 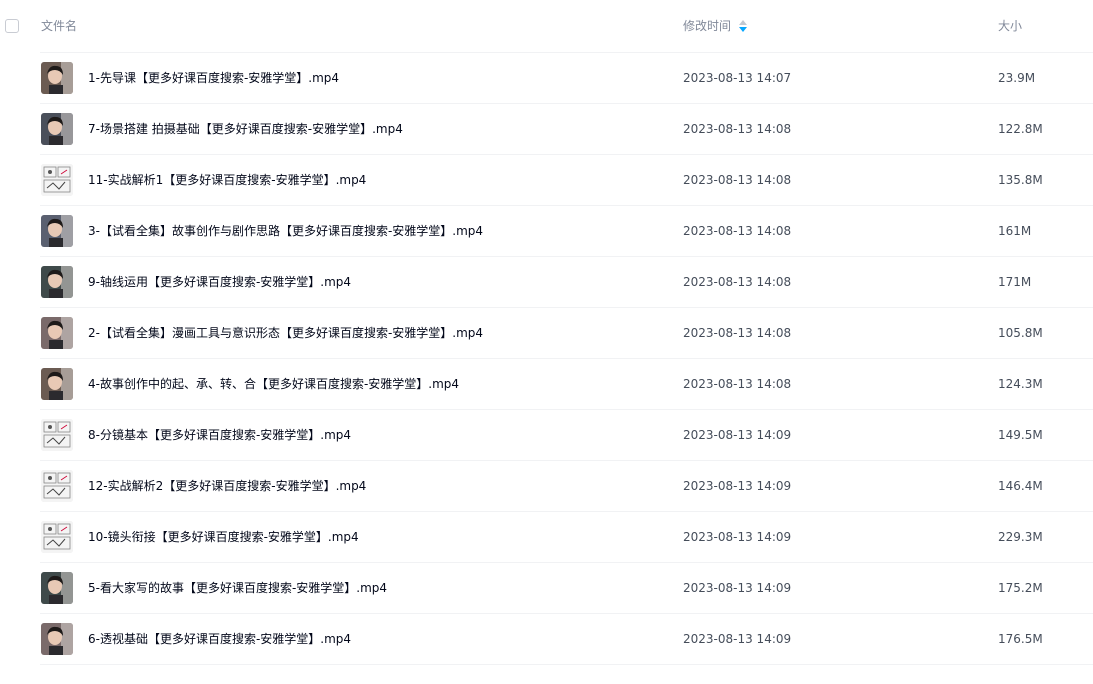 I want to click on file-name: 6-透视基础【更多好课百度搜索-安雅学堂】.mp4, so click(x=219, y=639).